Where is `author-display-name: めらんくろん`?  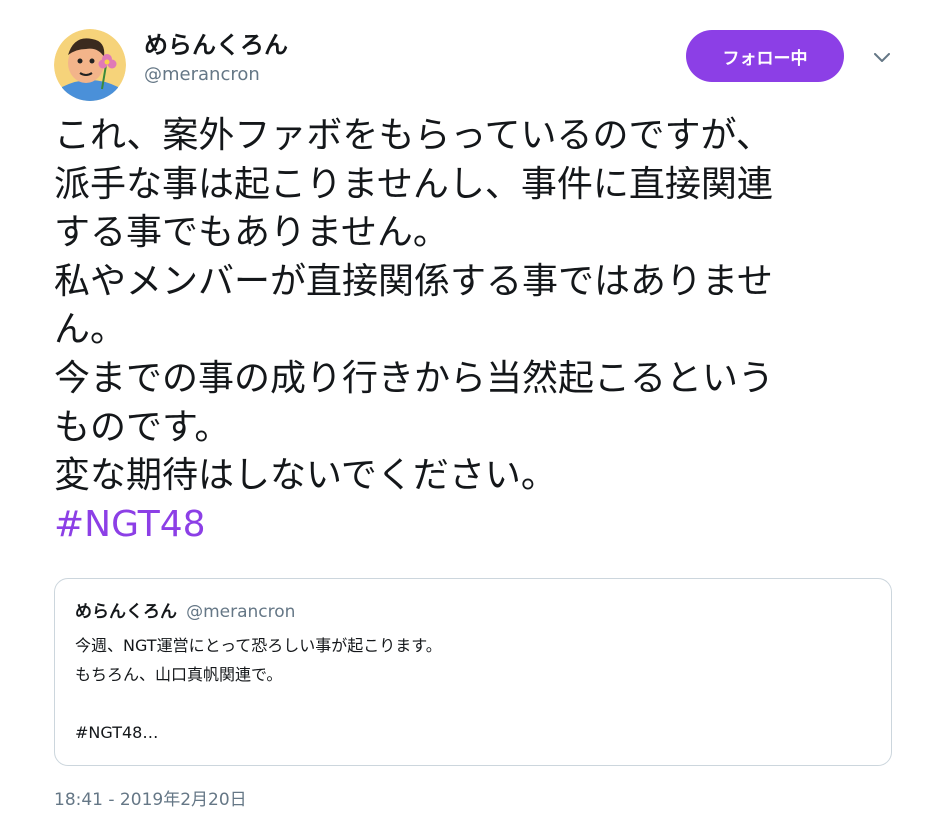
author-display-name: めらんくろん is located at coordinates (216, 45).